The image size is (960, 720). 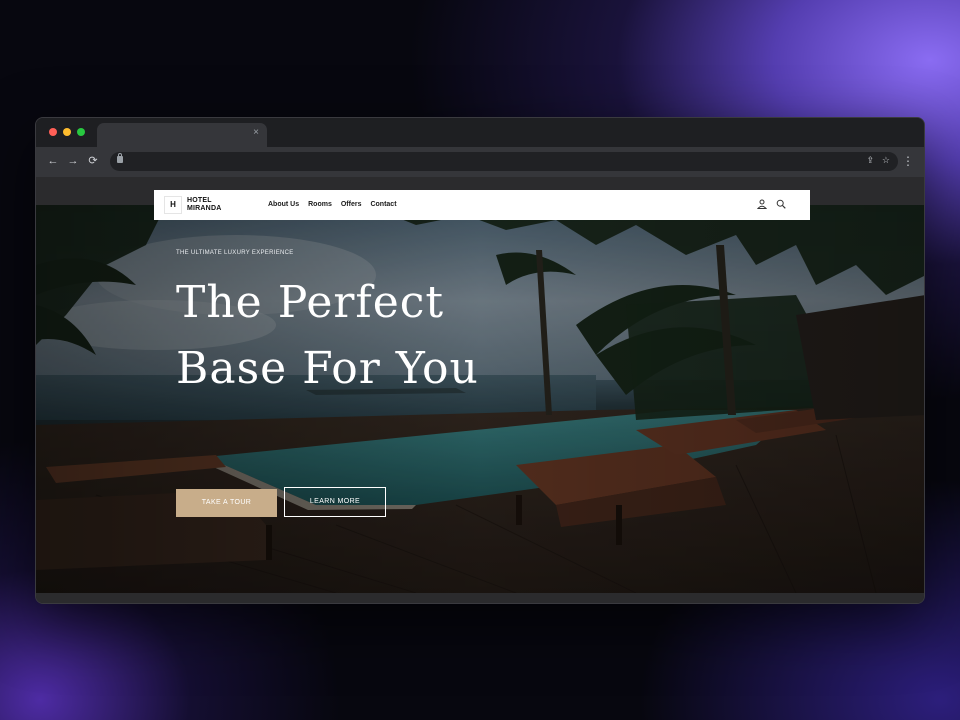 I want to click on browser-toolbar: ← → ⟳ ⇪ ☆ ⋮, so click(x=480, y=162).